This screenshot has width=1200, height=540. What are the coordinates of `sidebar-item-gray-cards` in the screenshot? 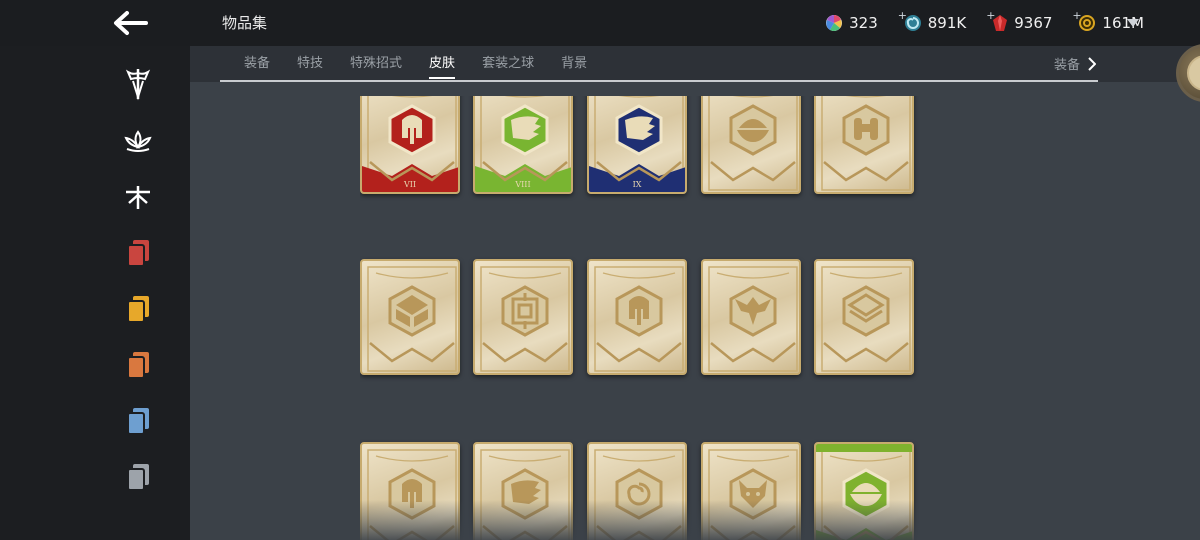 It's located at (138, 477).